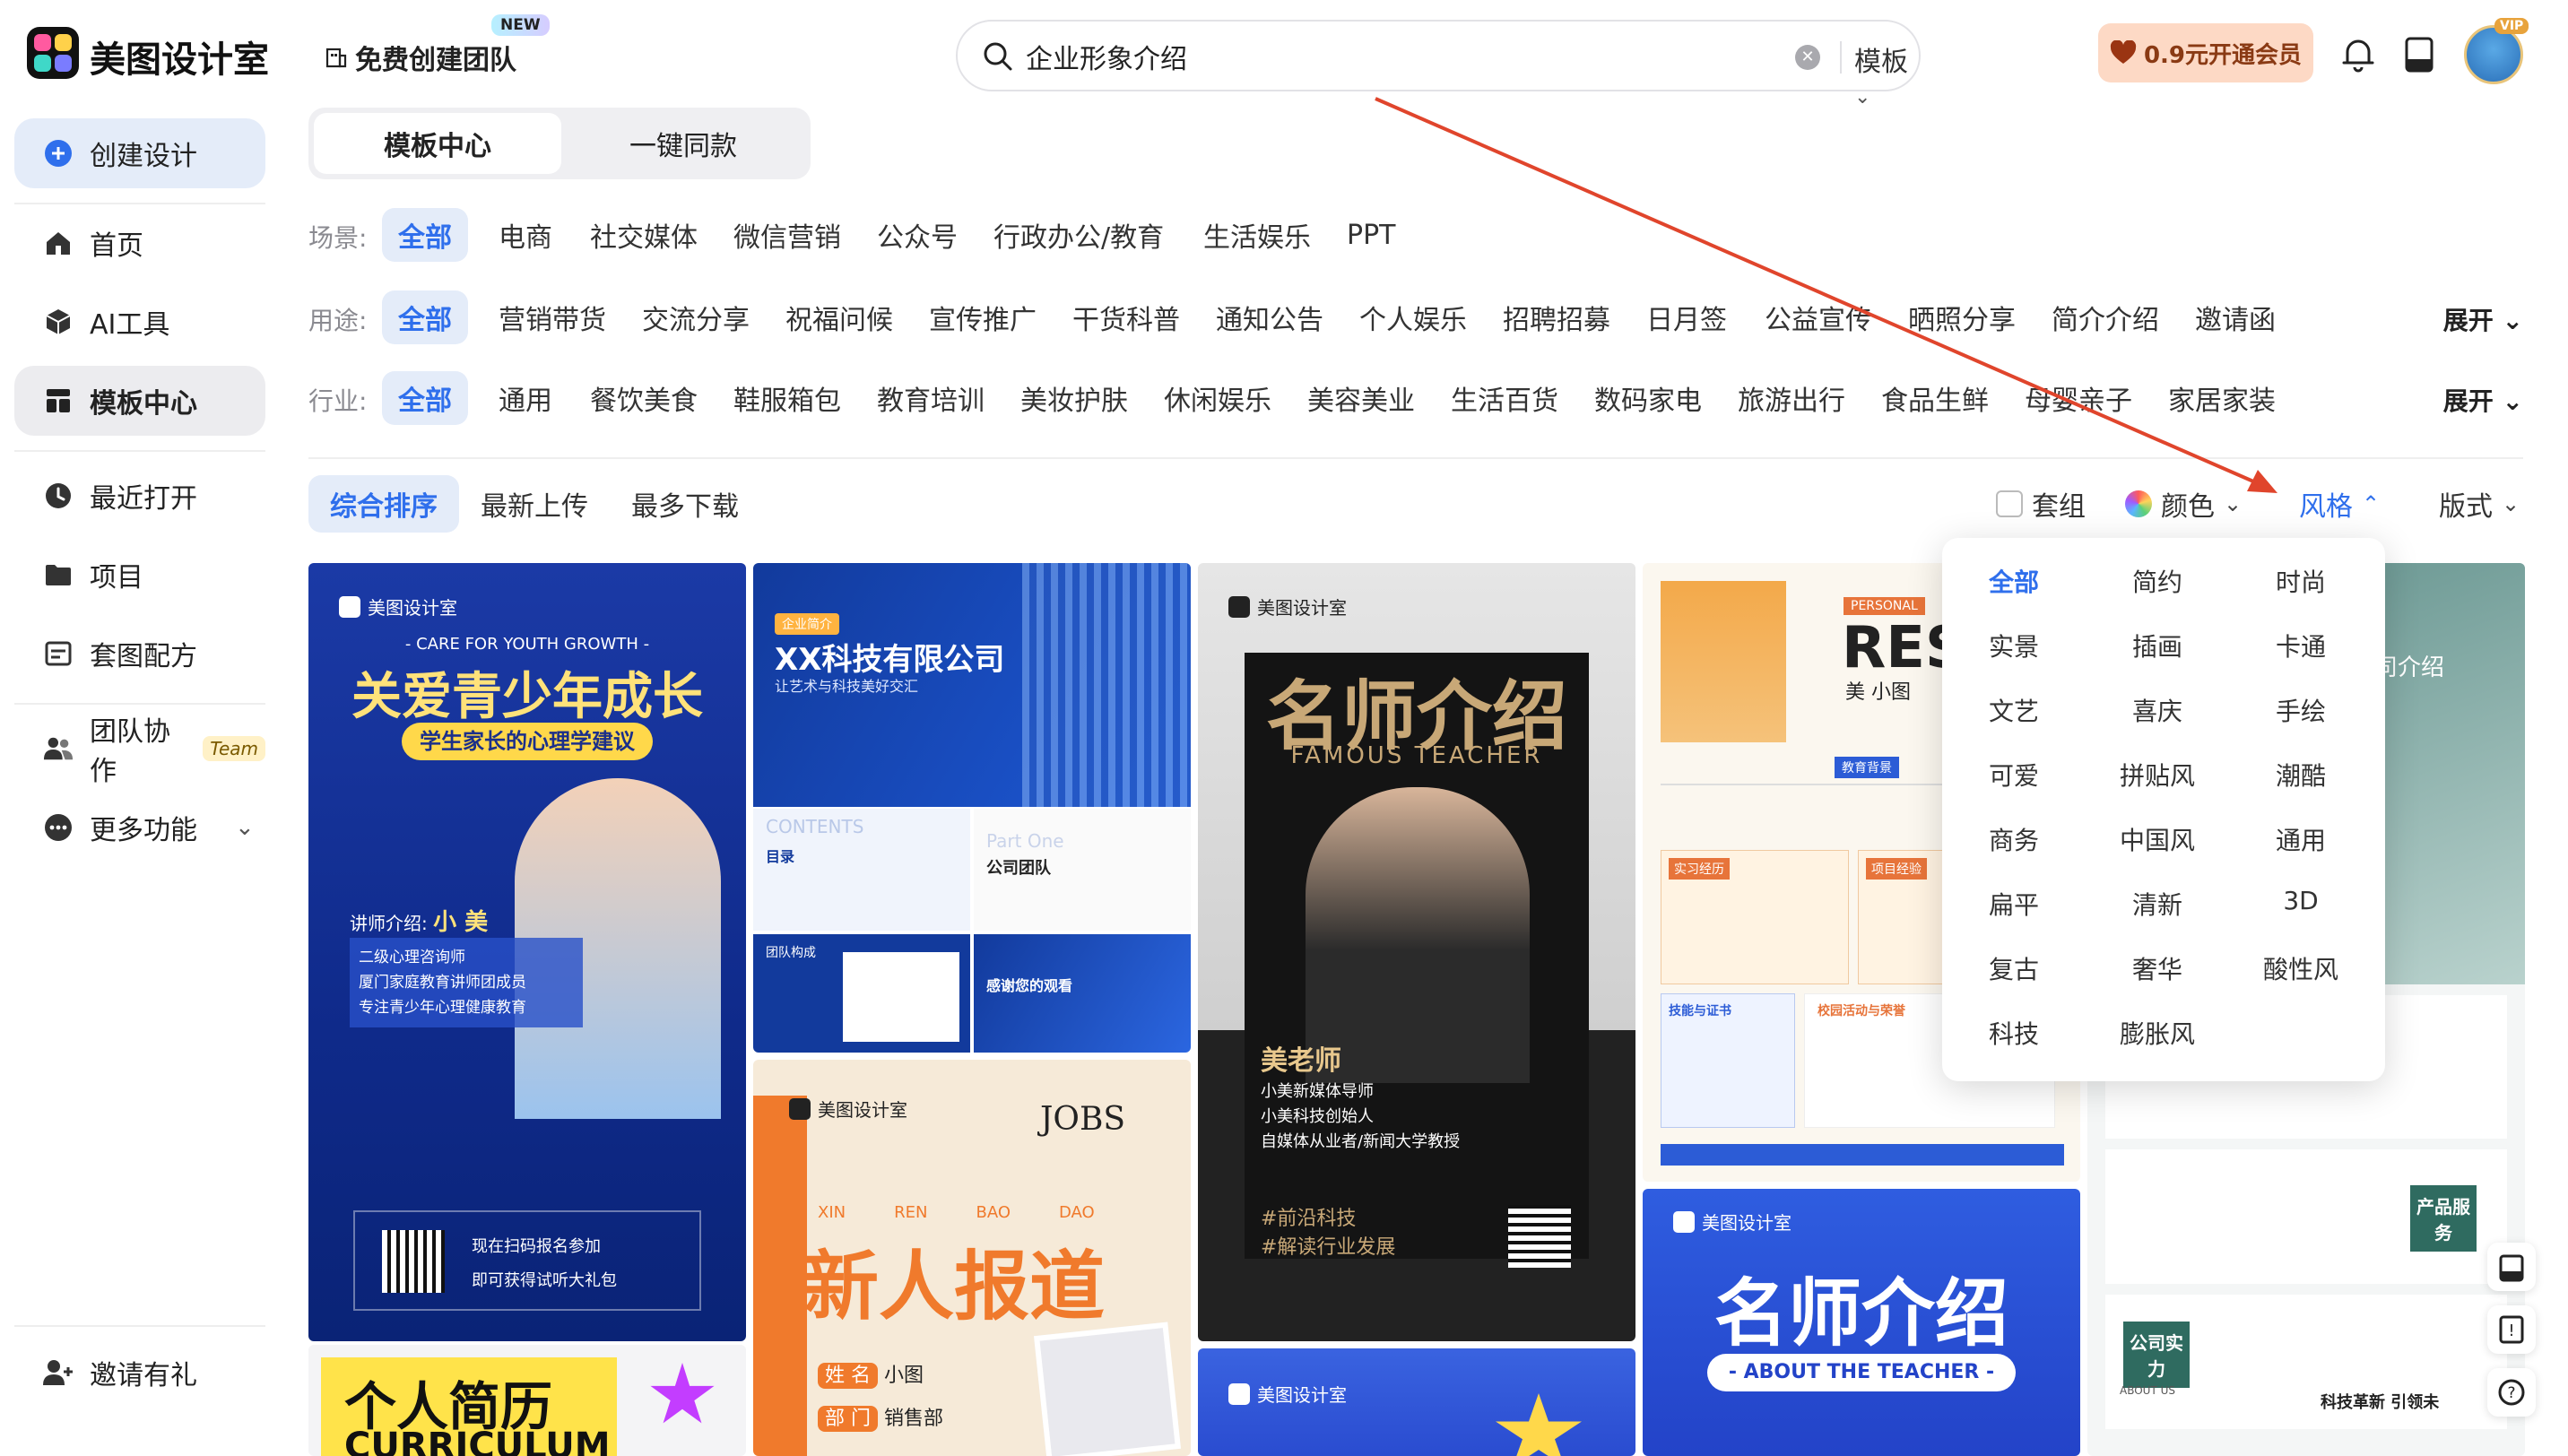 The height and width of the screenshot is (1456, 2568). What do you see at coordinates (1361, 398) in the screenshot?
I see `filter-chip: 美容美业` at bounding box center [1361, 398].